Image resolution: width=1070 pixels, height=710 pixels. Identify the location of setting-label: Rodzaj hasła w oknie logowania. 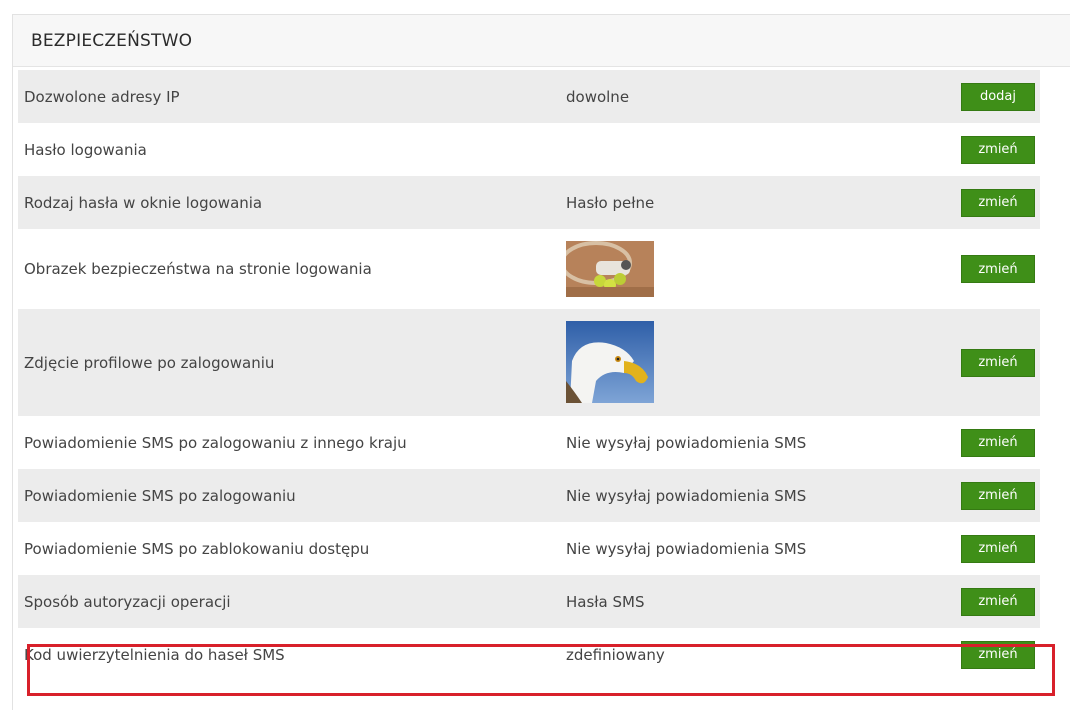
(143, 202).